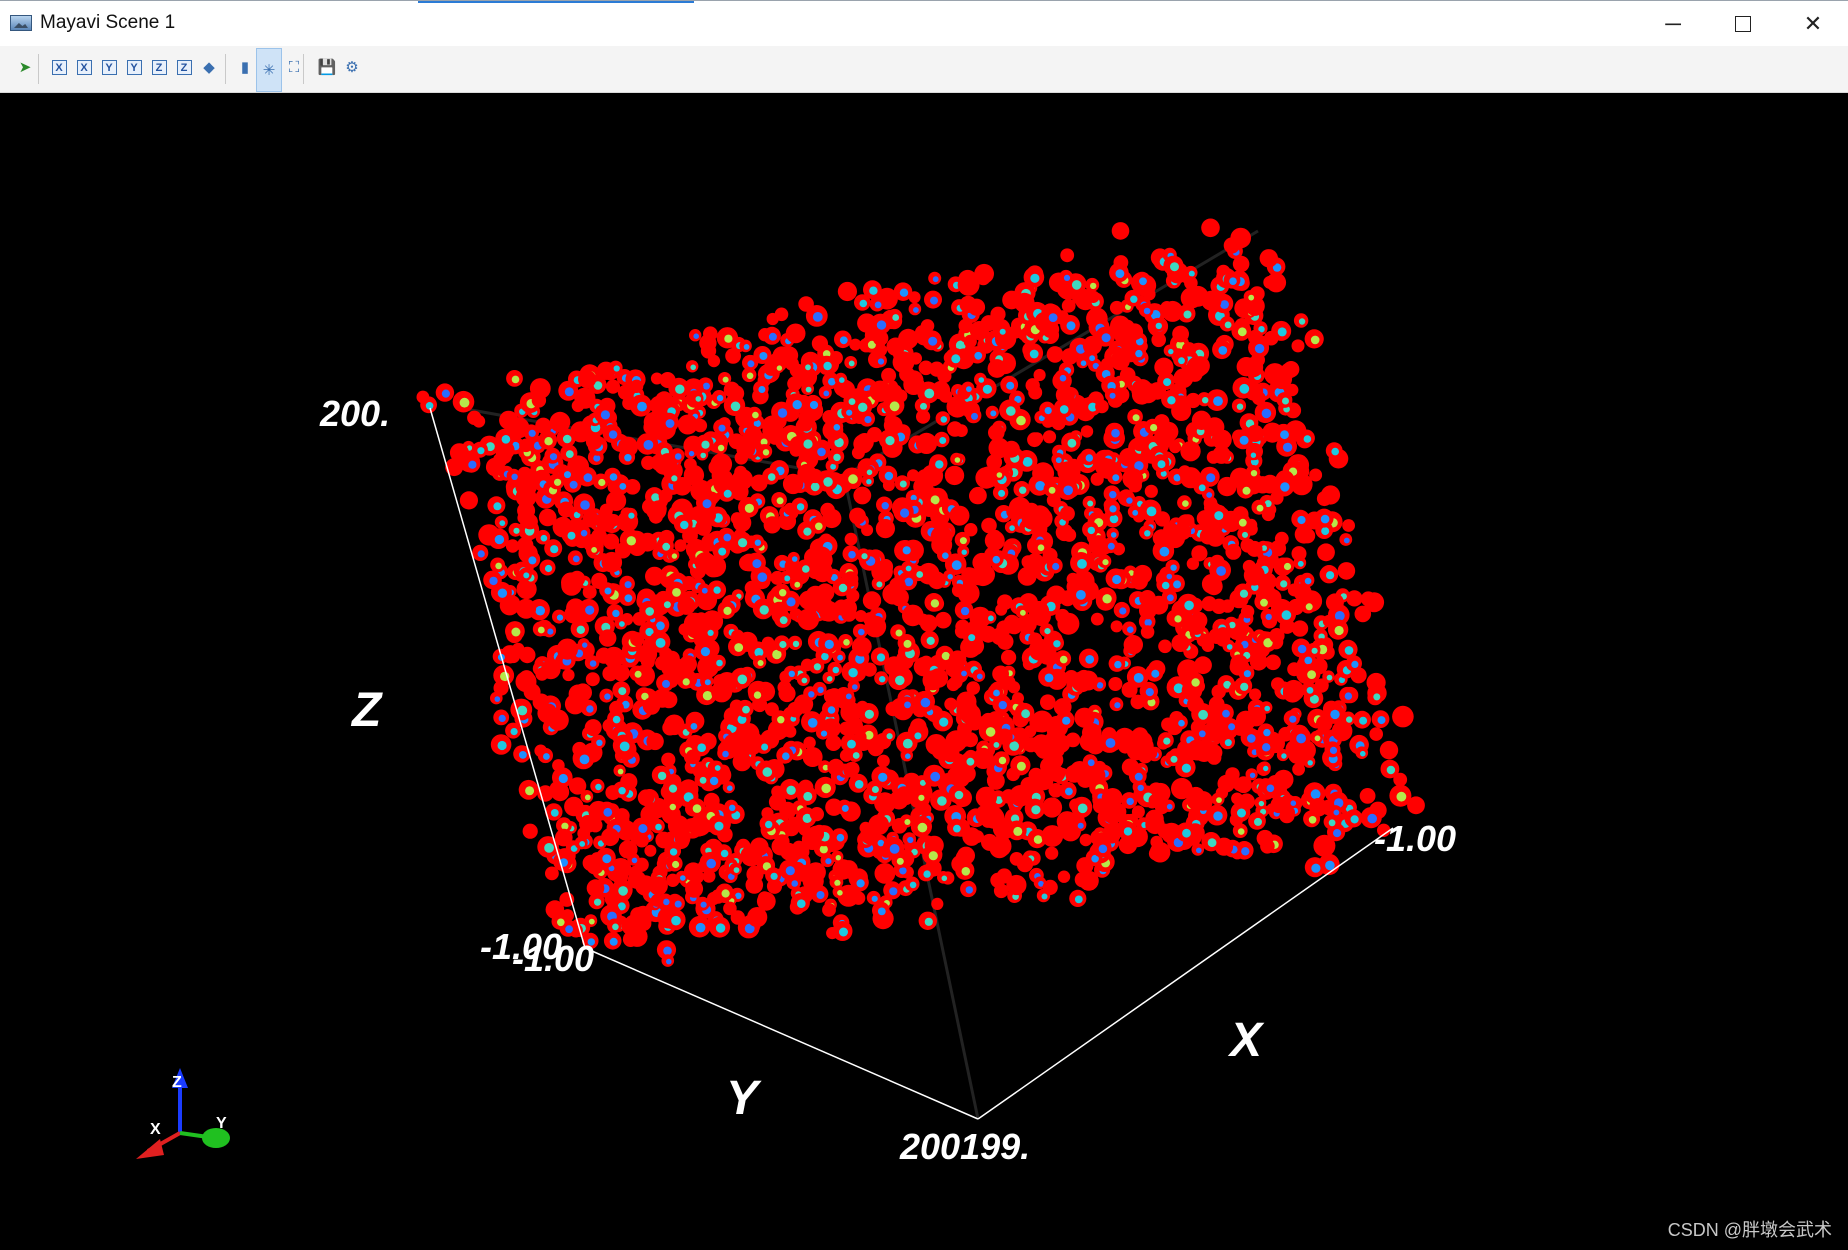  I want to click on title-accent, so click(556, 2).